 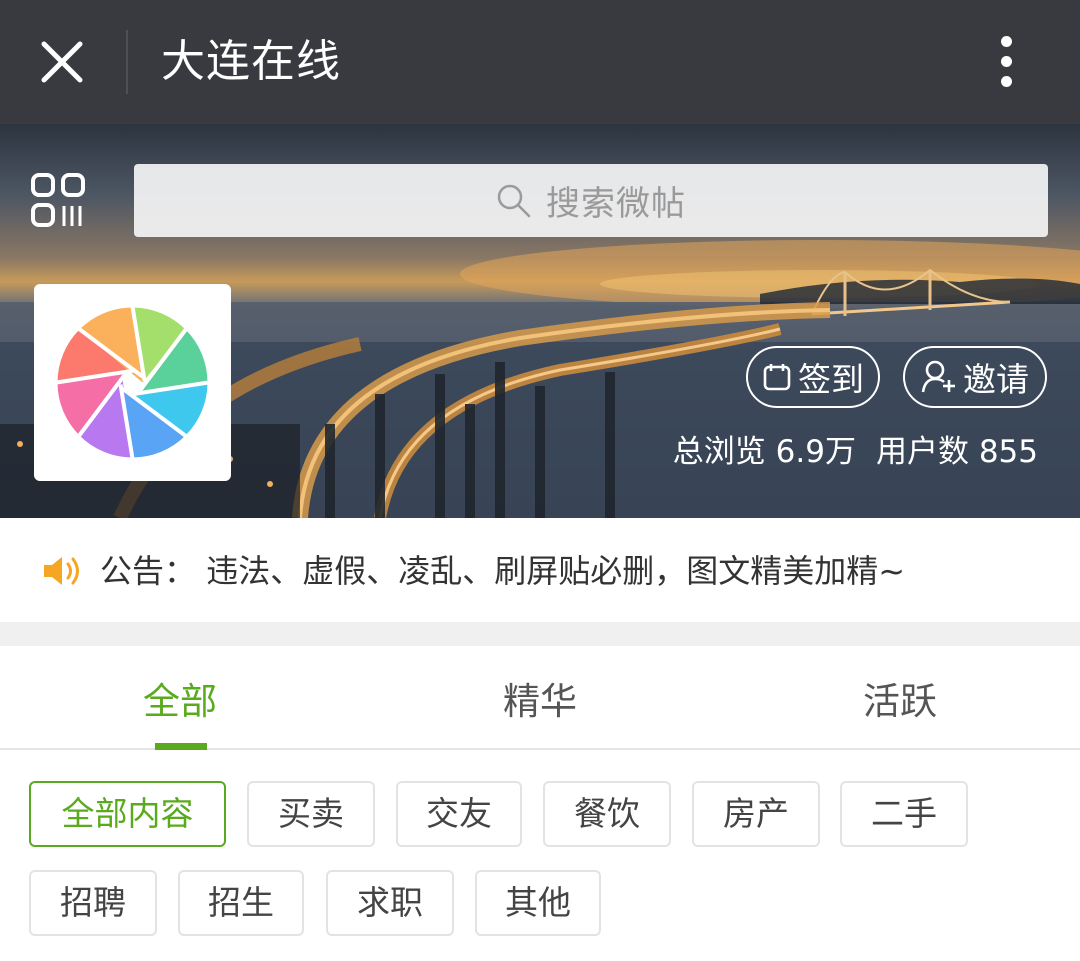 What do you see at coordinates (831, 379) in the screenshot?
I see `signin-label: 签到` at bounding box center [831, 379].